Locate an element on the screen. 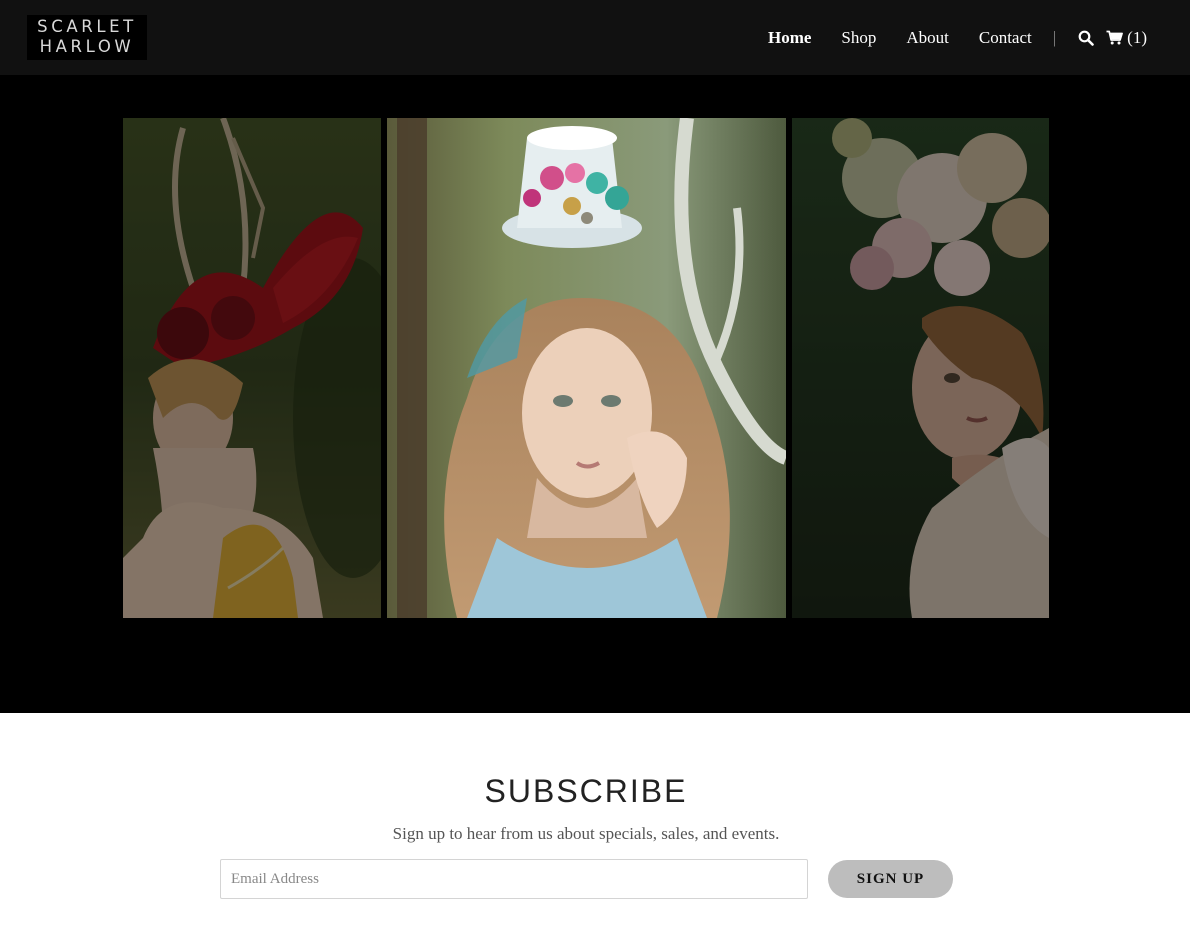 The image size is (1190, 931). subscribe-title: SUBSCRIBE is located at coordinates (586, 791).